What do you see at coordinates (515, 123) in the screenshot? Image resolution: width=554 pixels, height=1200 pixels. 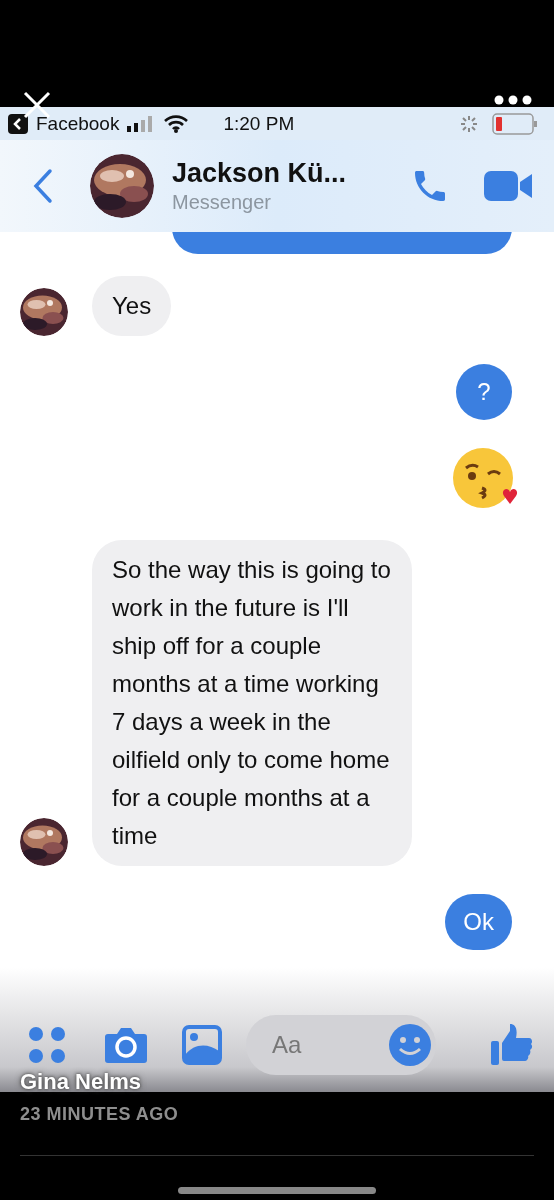 I see `battery-icon` at bounding box center [515, 123].